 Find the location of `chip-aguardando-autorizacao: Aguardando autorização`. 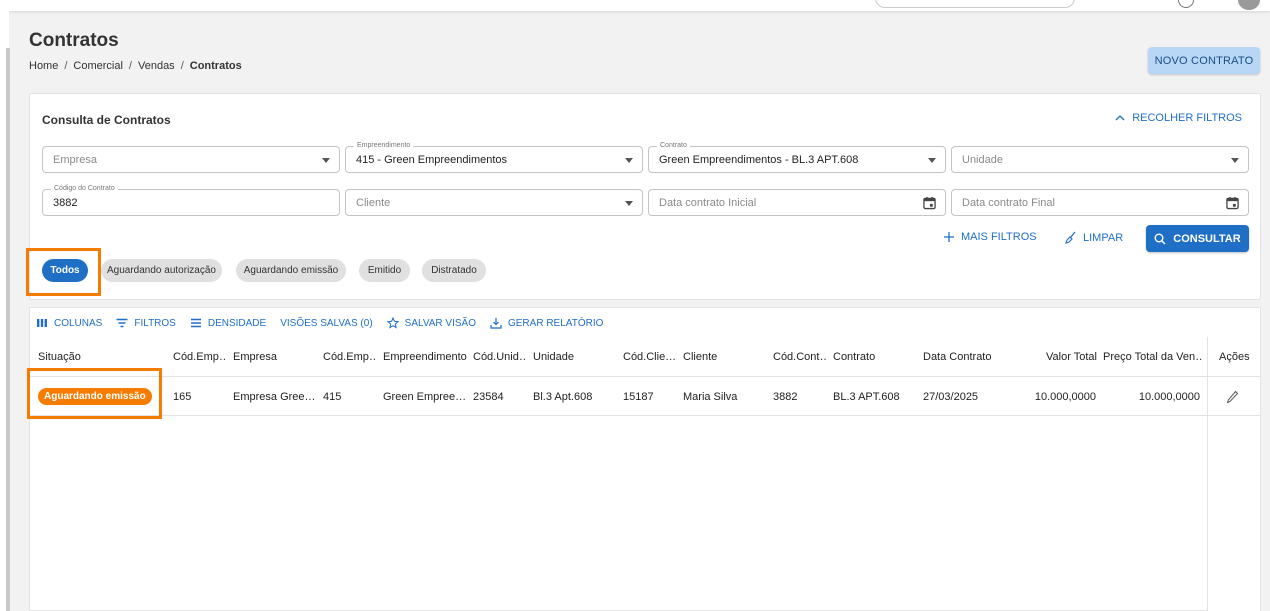

chip-aguardando-autorizacao: Aguardando autorização is located at coordinates (161, 270).